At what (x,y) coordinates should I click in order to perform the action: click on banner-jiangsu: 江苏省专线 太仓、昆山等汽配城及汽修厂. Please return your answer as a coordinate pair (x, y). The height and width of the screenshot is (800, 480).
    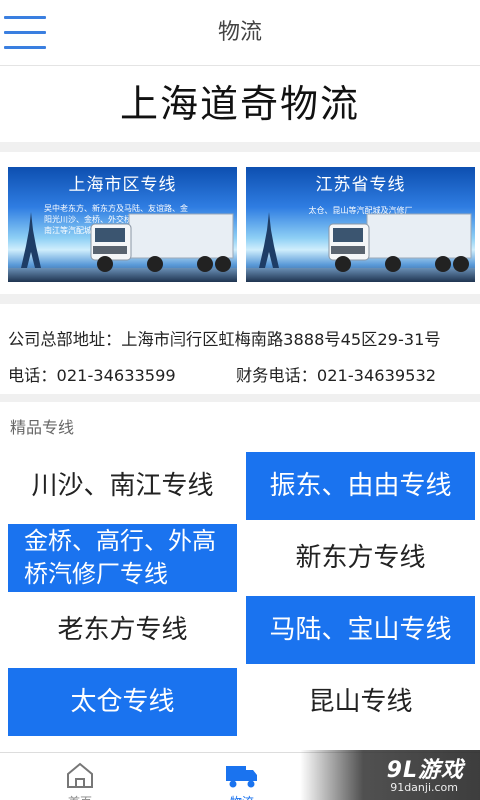
    Looking at the image, I should click on (360, 224).